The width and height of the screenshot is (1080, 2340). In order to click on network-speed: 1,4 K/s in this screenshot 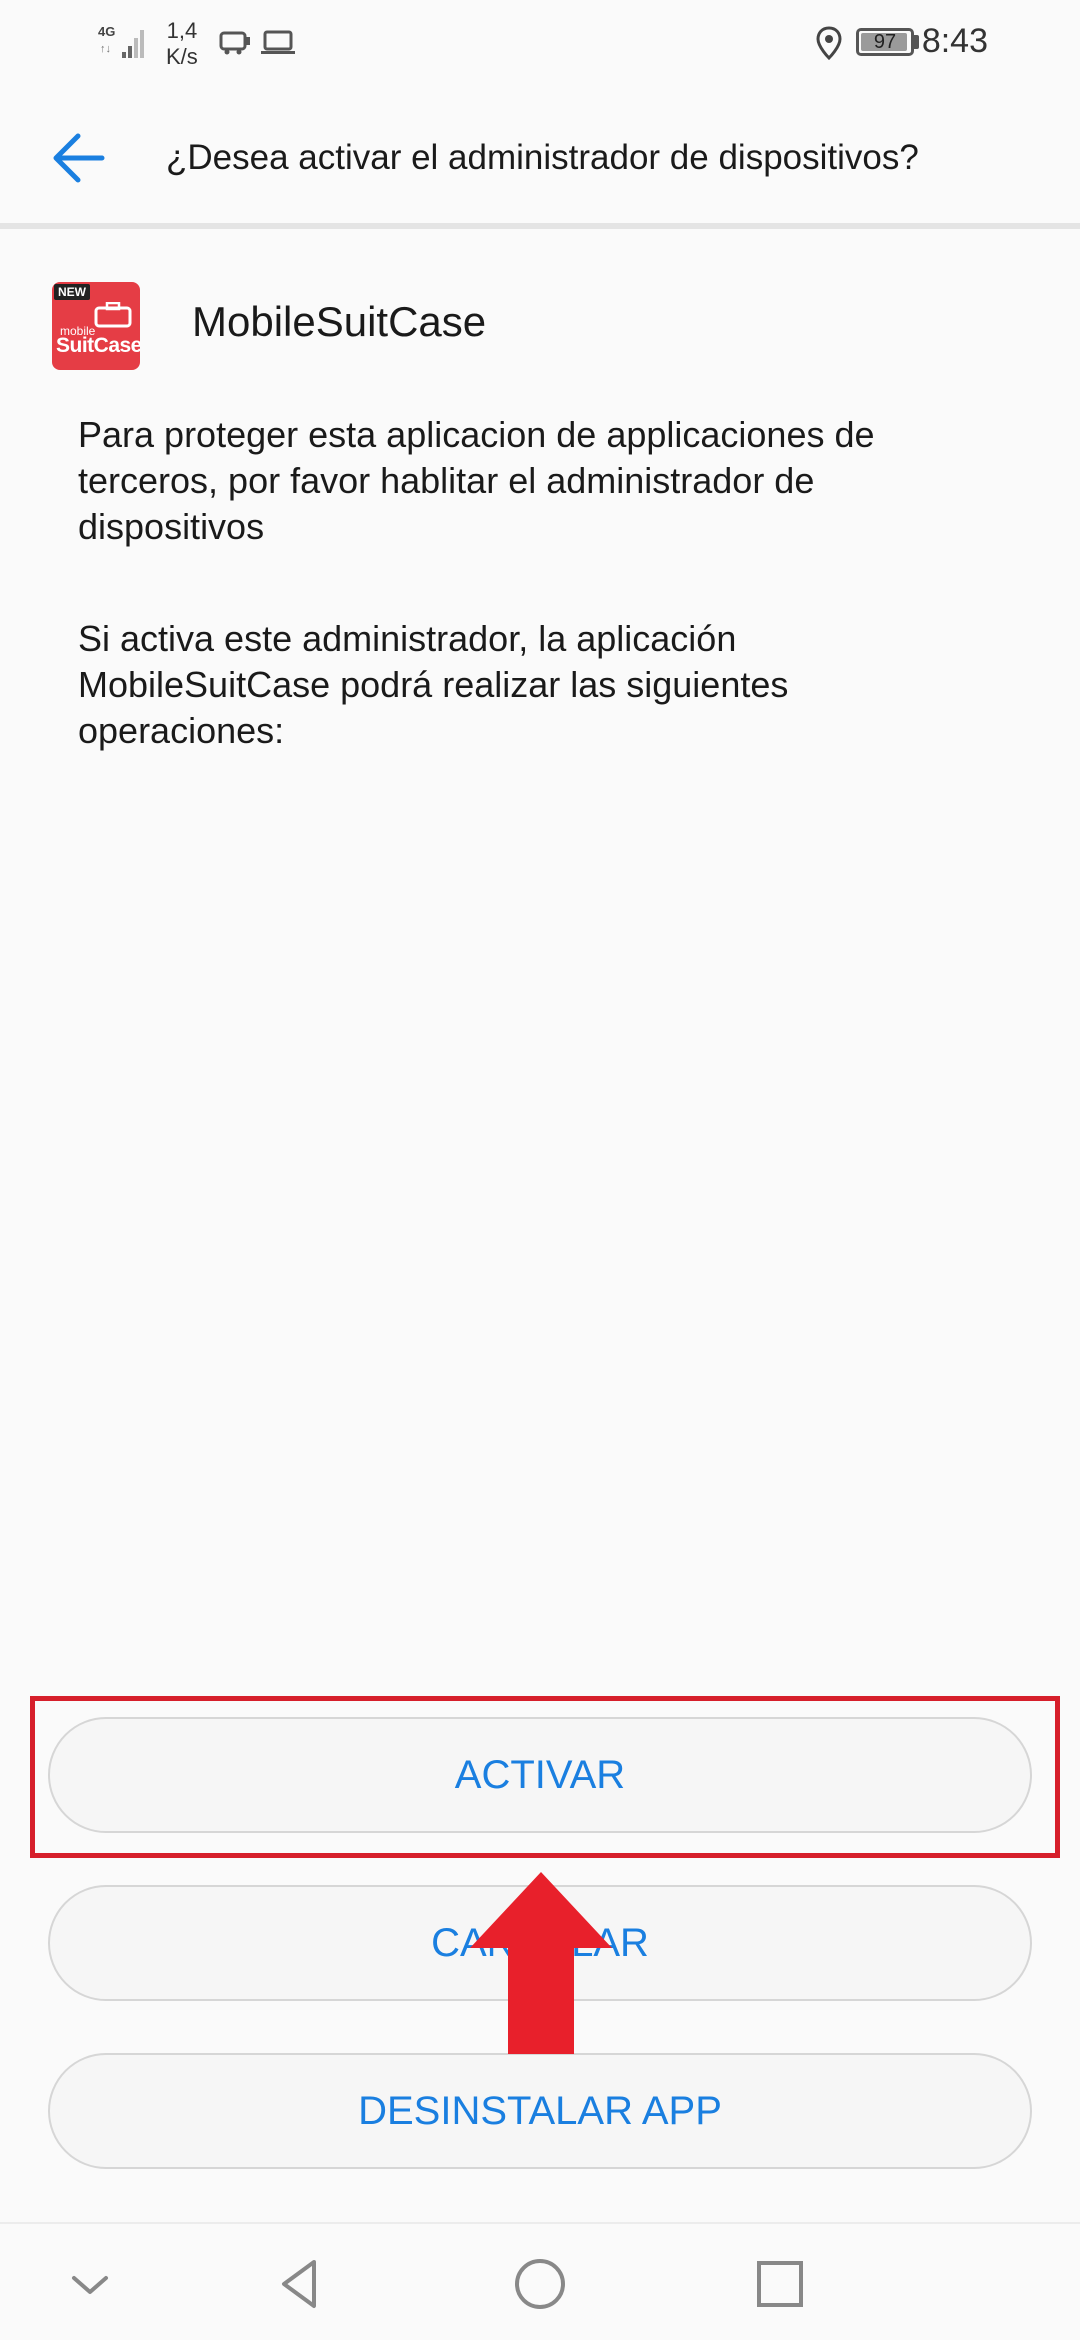, I will do `click(182, 44)`.